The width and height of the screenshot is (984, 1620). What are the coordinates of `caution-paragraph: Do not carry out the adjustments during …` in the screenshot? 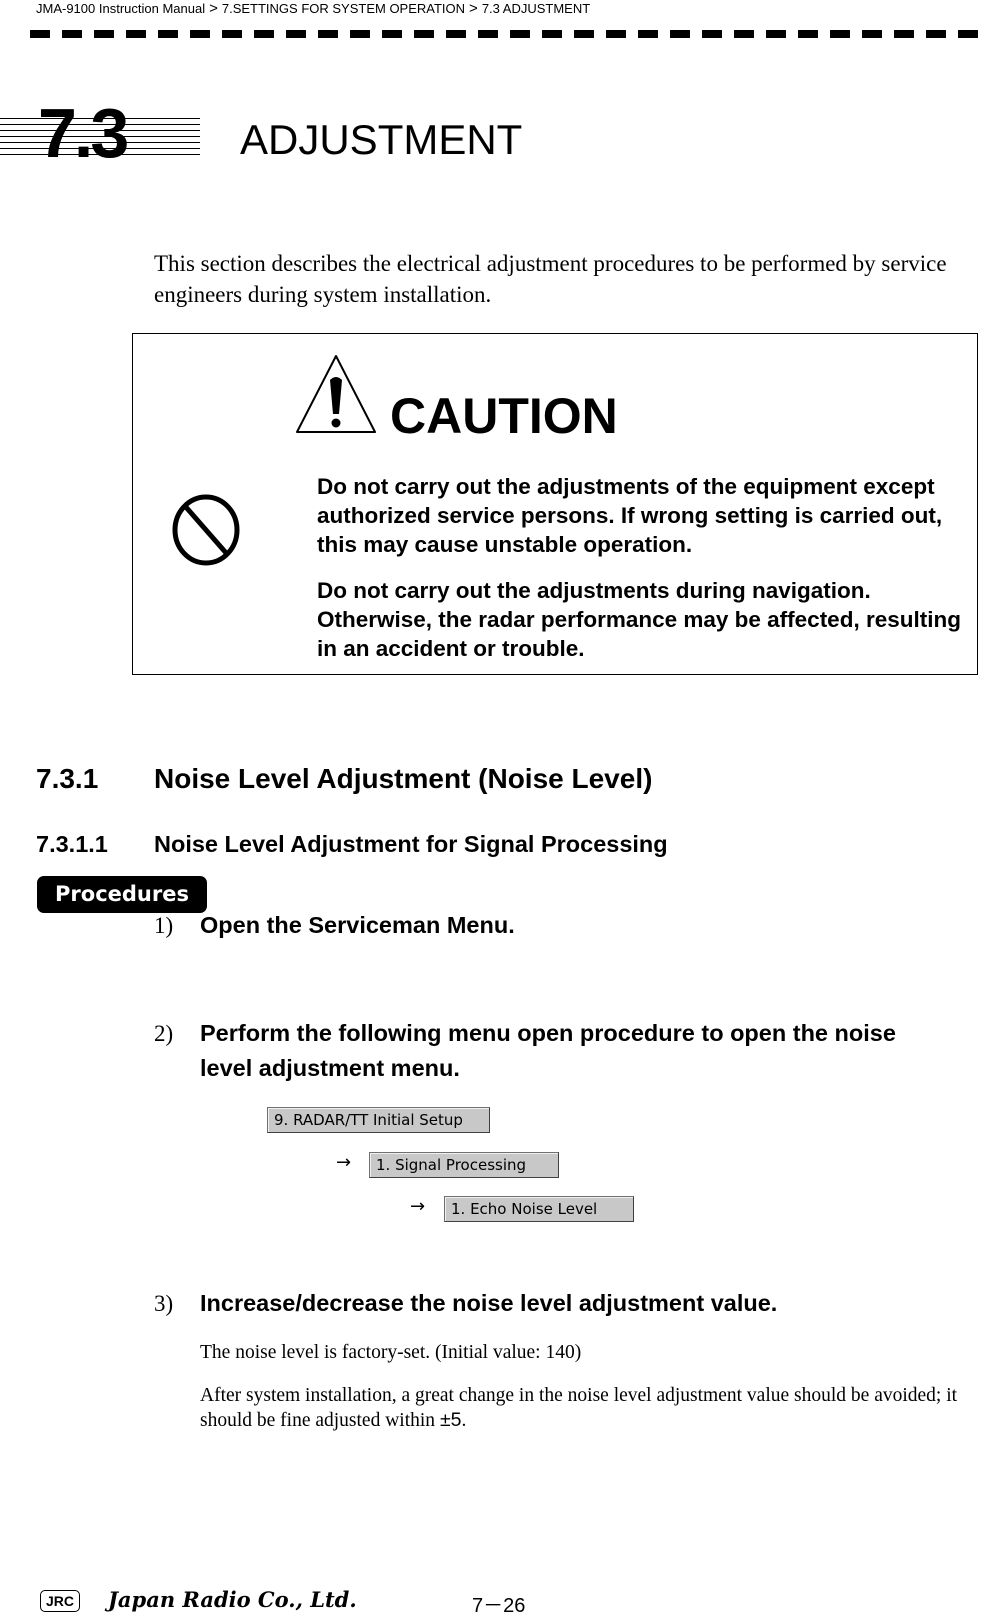 It's located at (639, 619).